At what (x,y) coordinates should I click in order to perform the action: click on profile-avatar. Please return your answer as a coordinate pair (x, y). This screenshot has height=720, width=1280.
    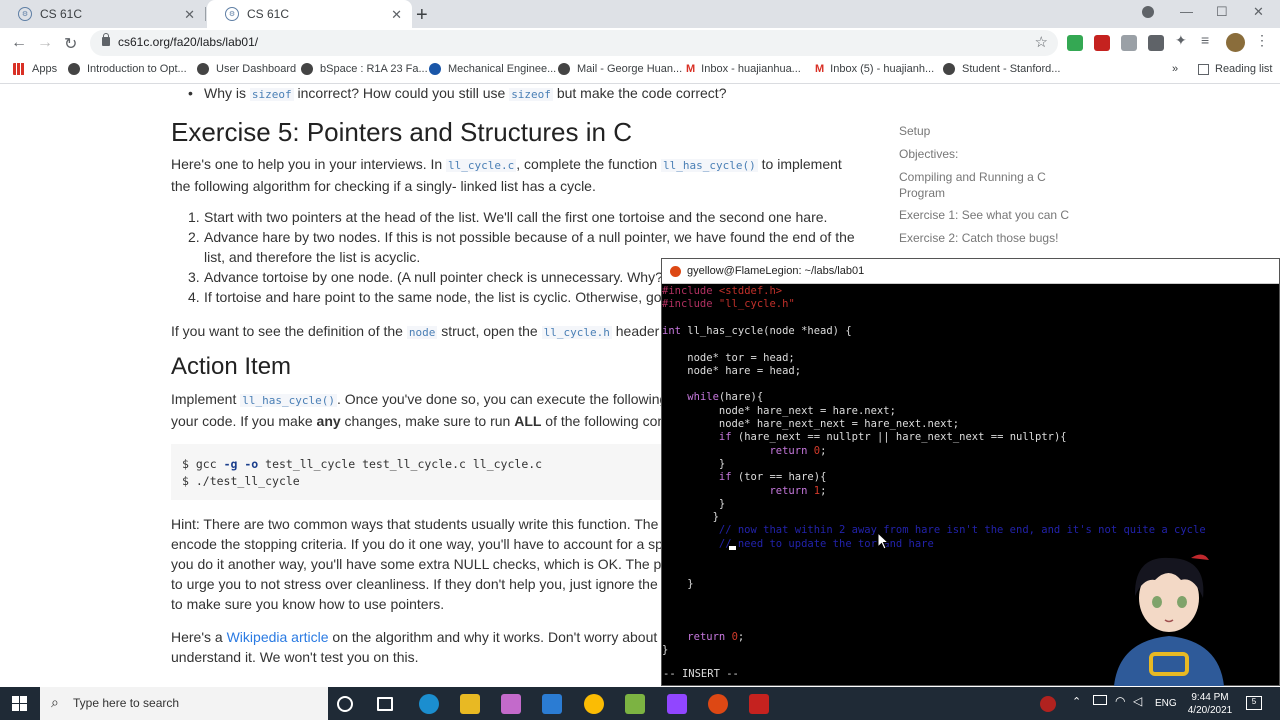
    Looking at the image, I should click on (1235, 42).